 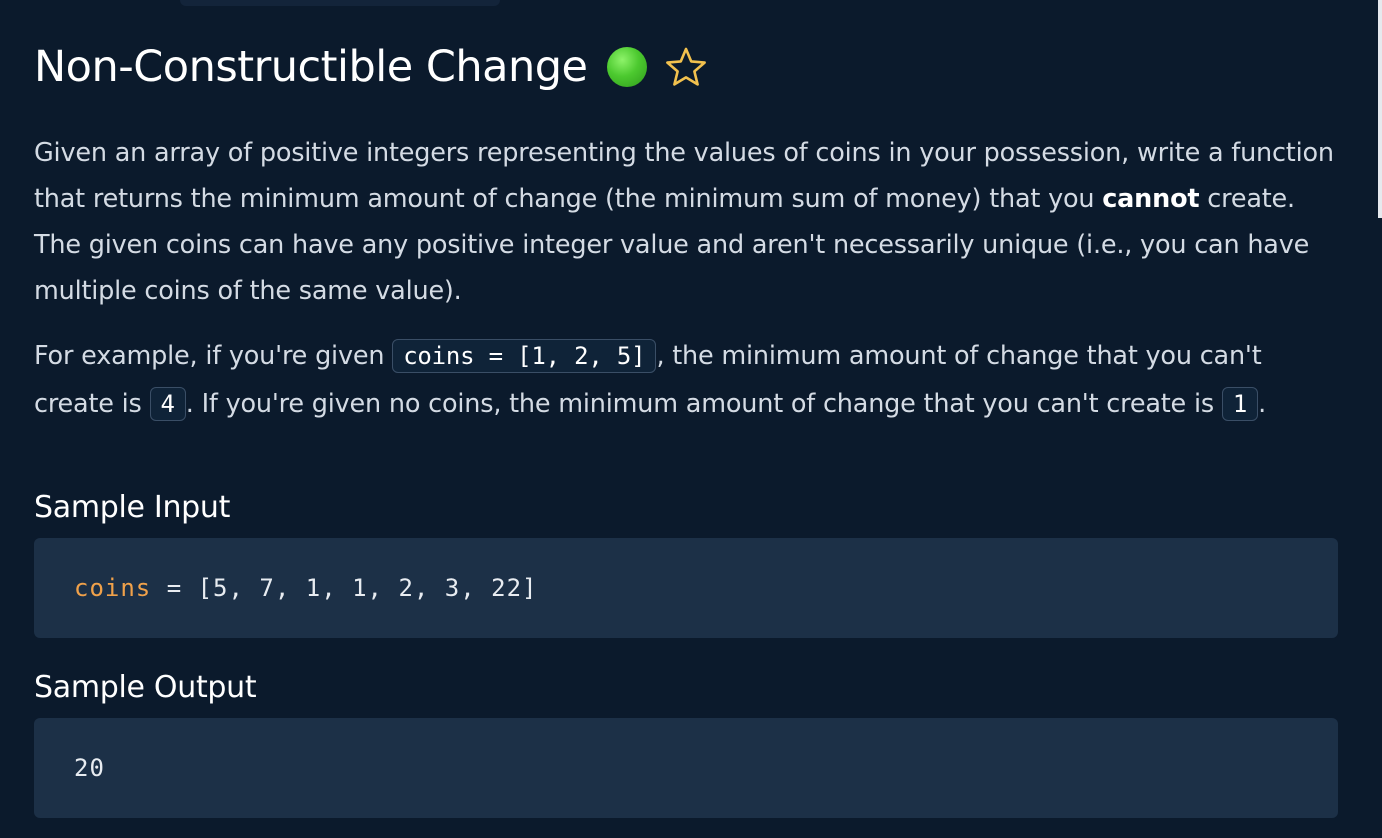 I want to click on inline-code-empty-answer: 1, so click(x=1240, y=404).